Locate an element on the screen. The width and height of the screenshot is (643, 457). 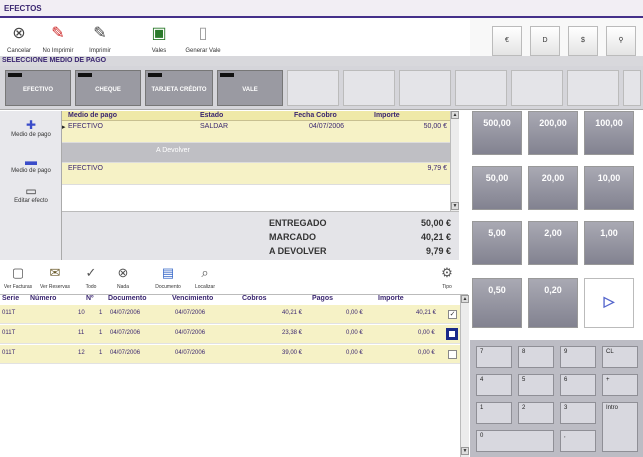
key-enter: Intro is located at coordinates (620, 427).